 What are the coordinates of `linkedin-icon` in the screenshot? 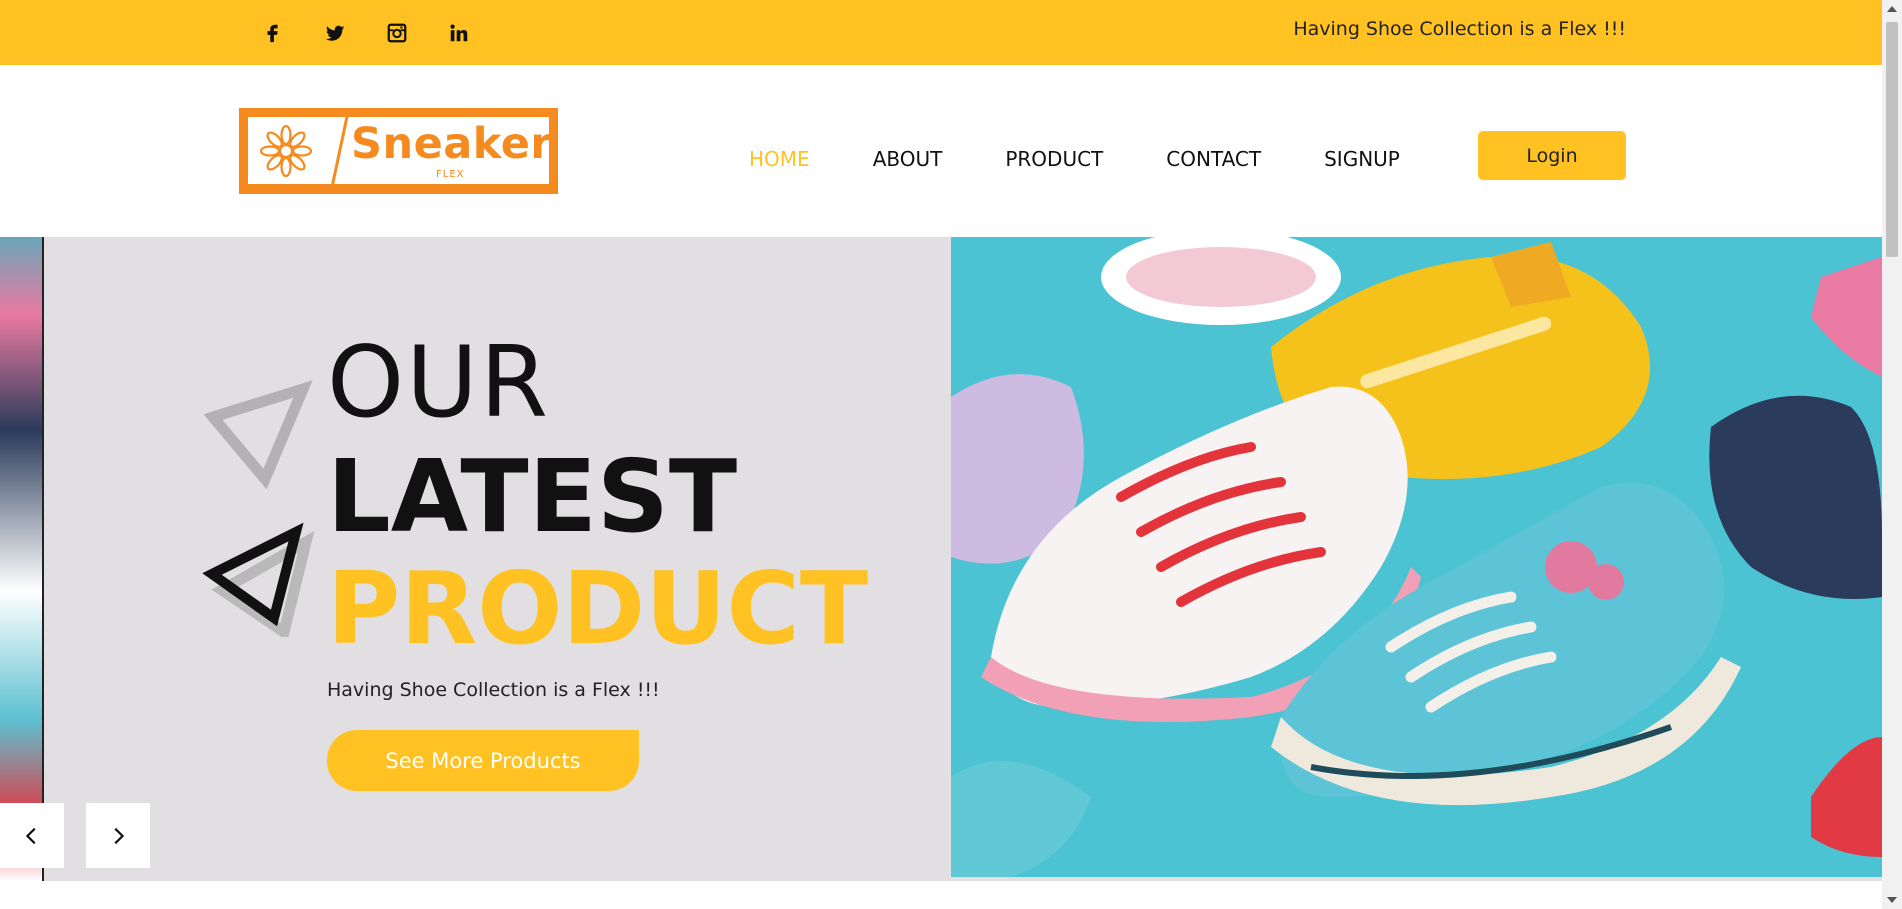 It's located at (459, 33).